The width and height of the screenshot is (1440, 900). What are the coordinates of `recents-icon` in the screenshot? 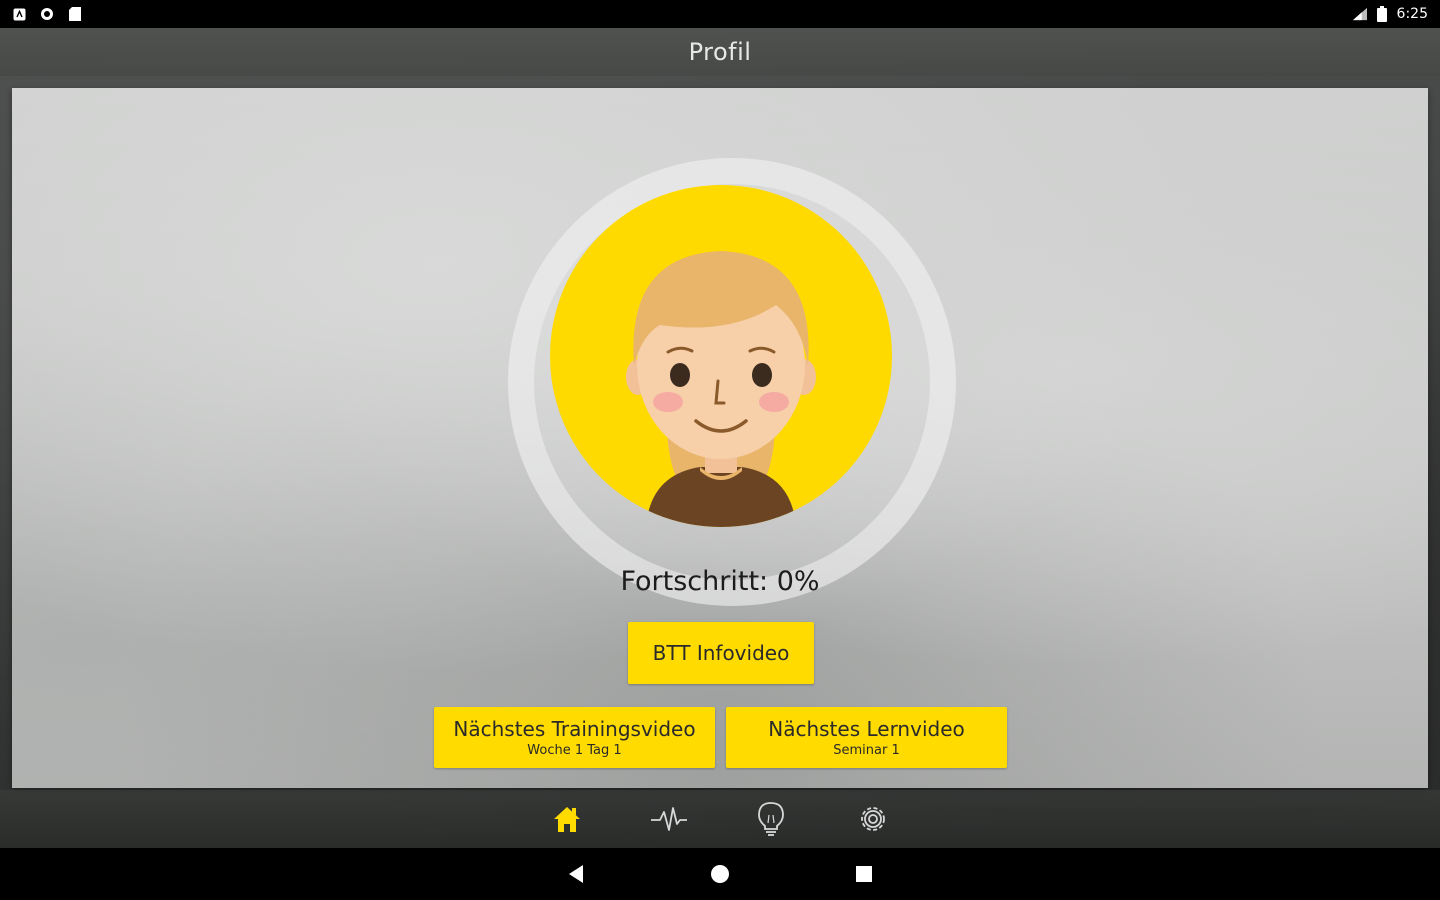 It's located at (864, 874).